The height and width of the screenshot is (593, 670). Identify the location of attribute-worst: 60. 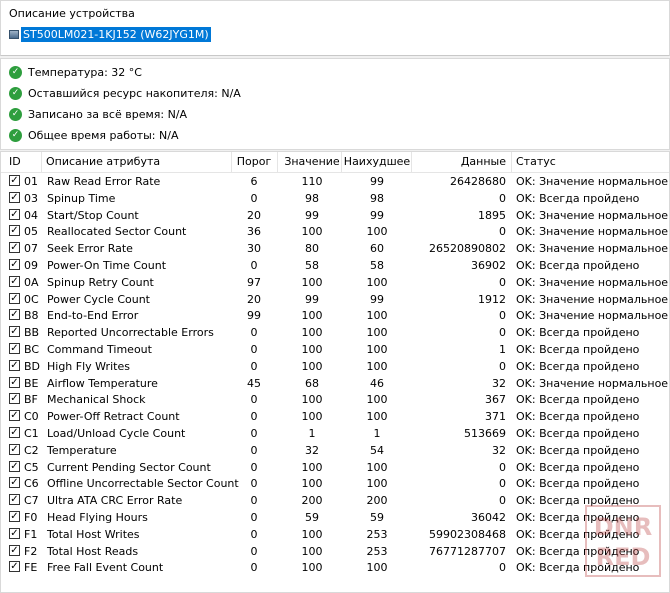
(377, 249).